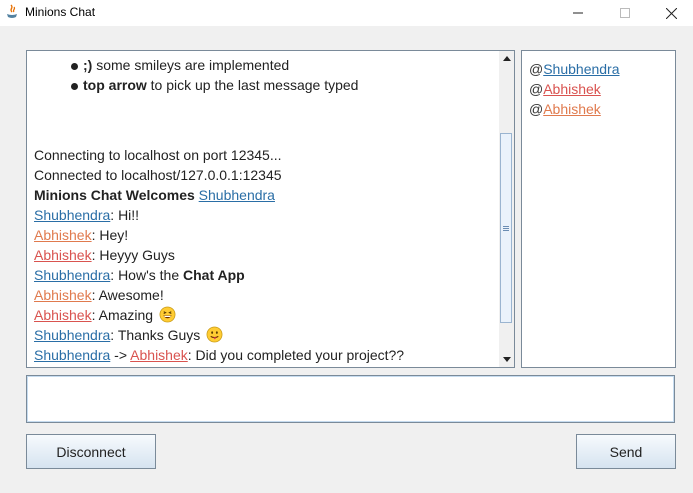 Image resolution: width=693 pixels, height=493 pixels. Describe the element at coordinates (91, 451) in the screenshot. I see `disconnect-button: Disconnect` at that location.